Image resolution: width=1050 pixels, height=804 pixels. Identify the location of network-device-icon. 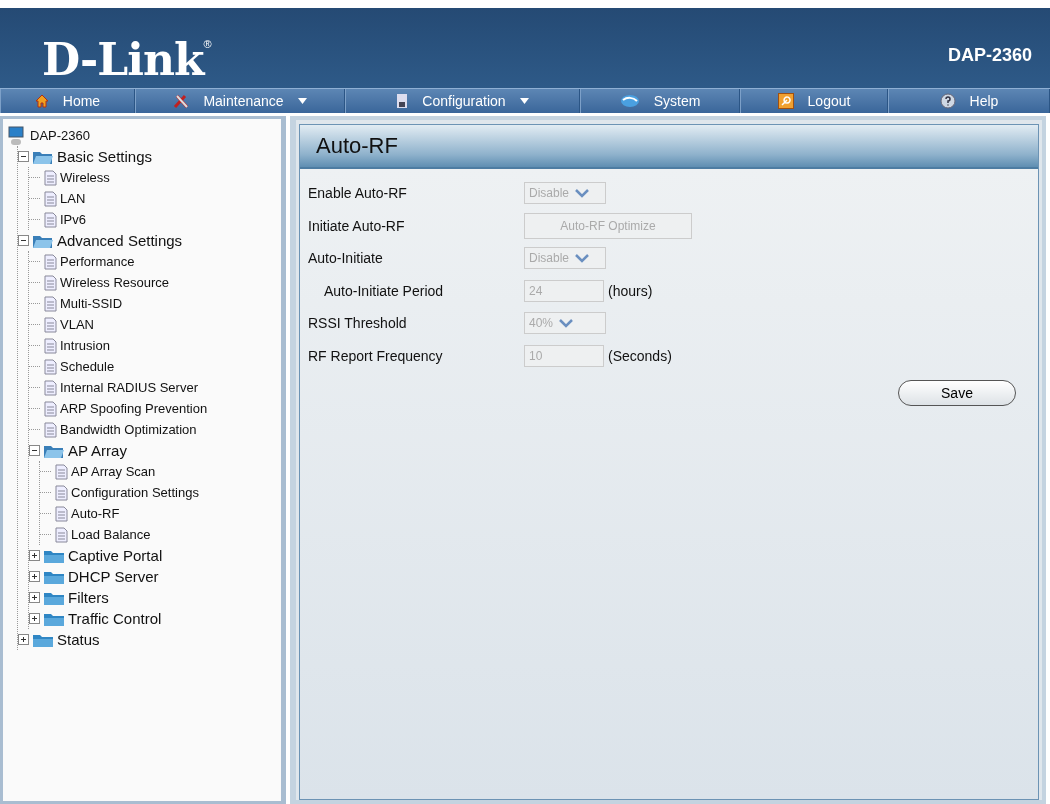
(17, 135).